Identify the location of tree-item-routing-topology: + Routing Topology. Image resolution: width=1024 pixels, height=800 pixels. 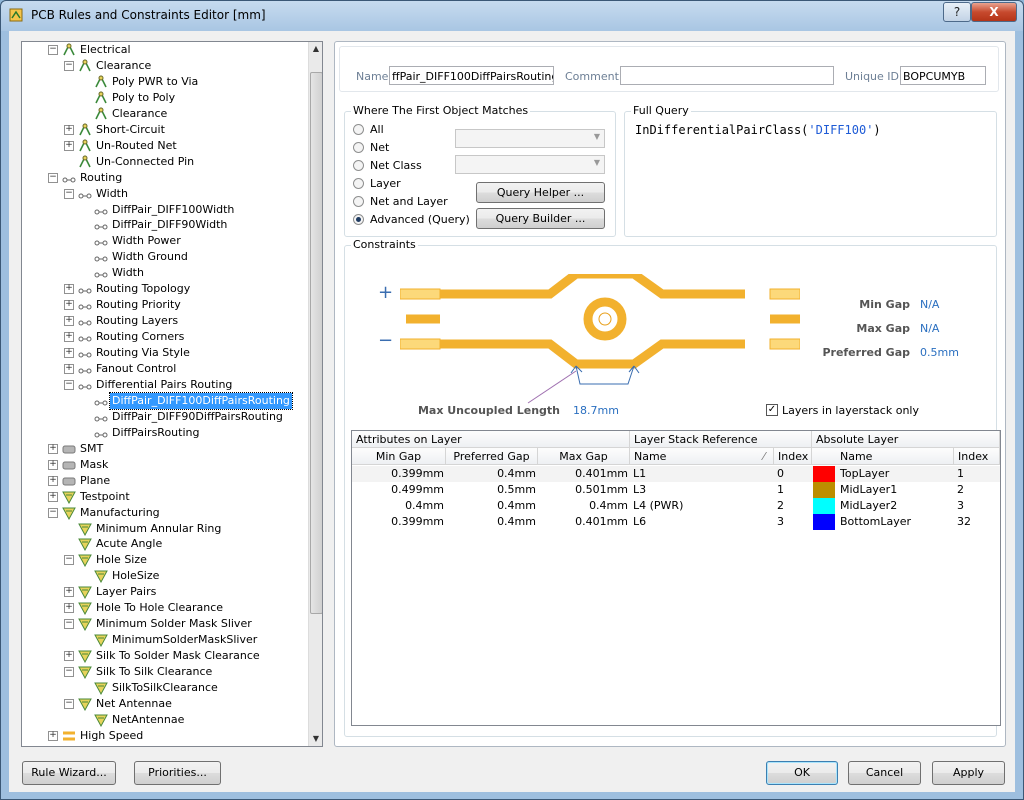
(165, 289).